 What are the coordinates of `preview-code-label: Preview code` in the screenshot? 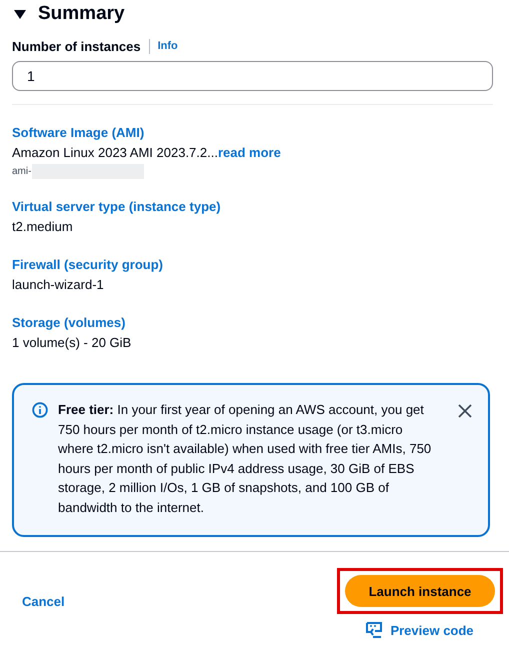 It's located at (432, 630).